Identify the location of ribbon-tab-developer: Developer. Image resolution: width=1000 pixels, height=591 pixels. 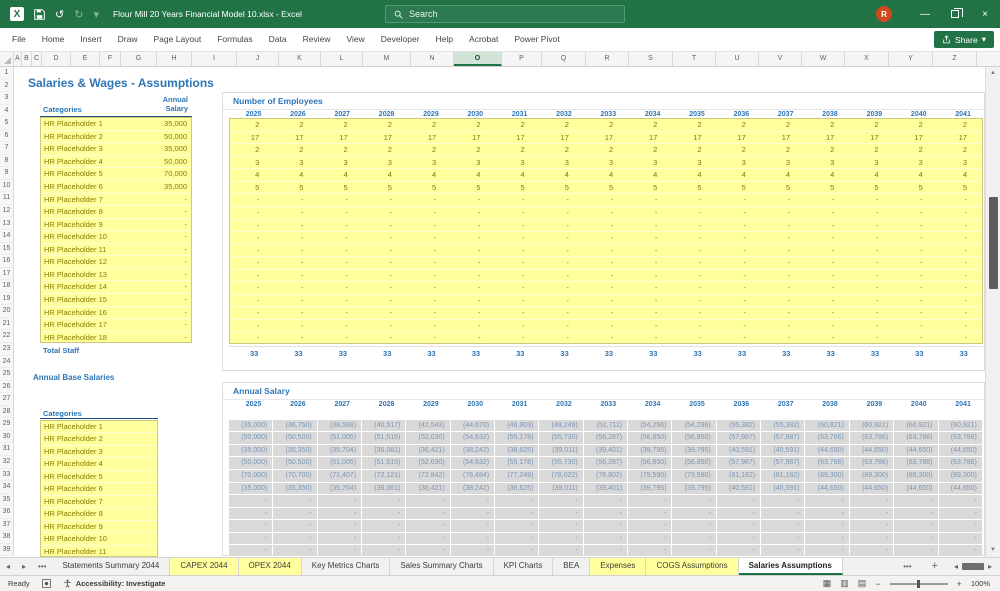
(400, 39).